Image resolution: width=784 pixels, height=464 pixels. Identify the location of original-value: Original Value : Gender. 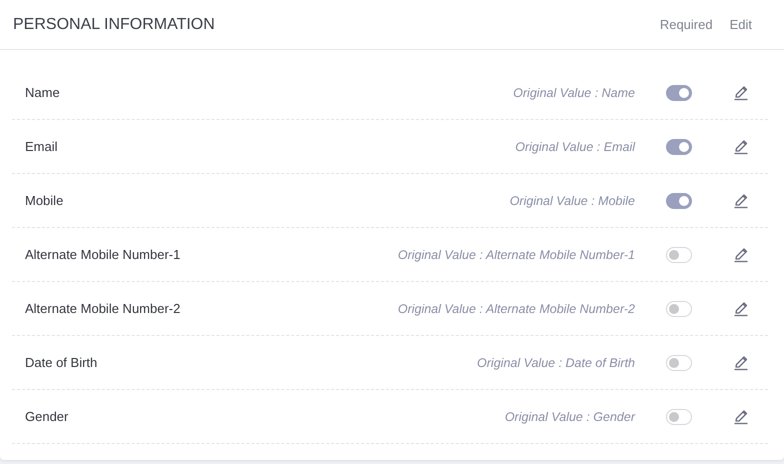
(569, 417).